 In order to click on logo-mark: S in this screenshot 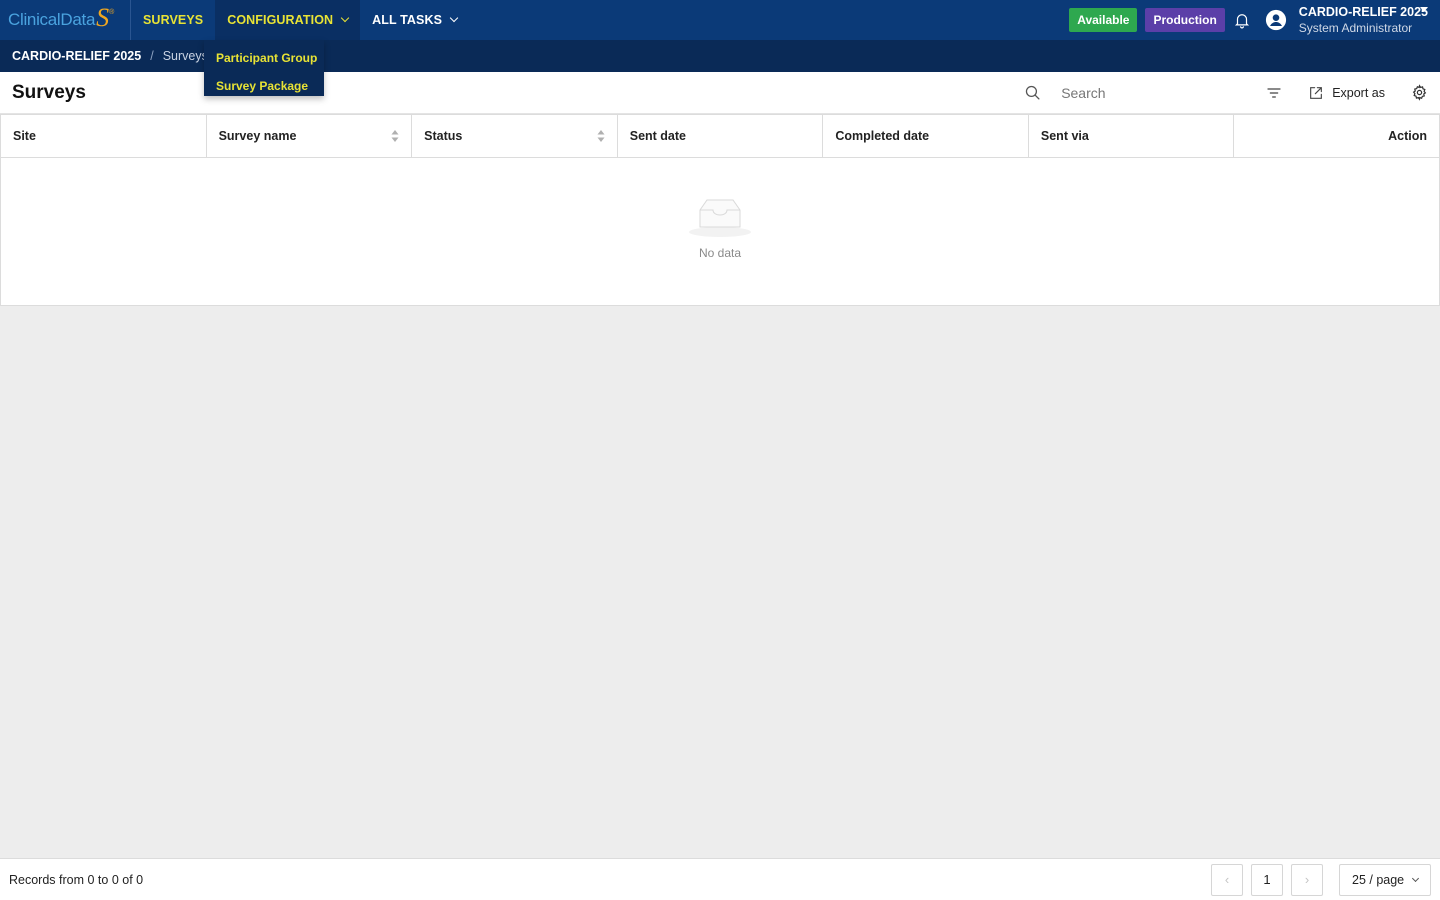, I will do `click(103, 17)`.